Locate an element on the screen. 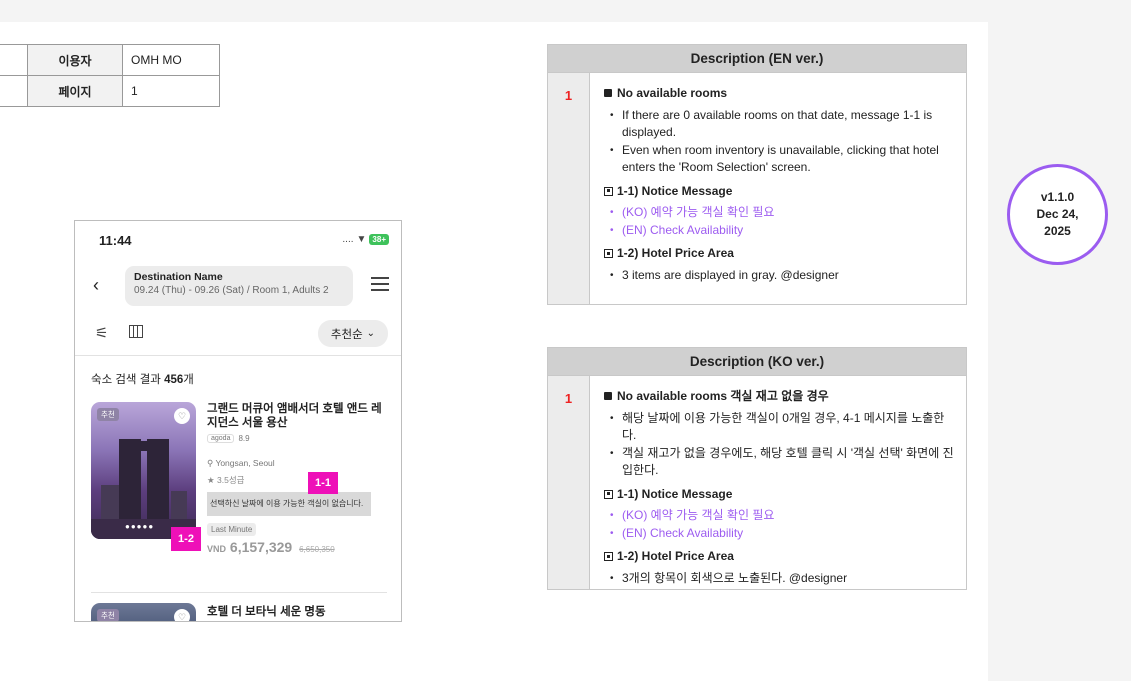 This screenshot has width=1131, height=681. meta-value-user: OMH MO is located at coordinates (171, 60).